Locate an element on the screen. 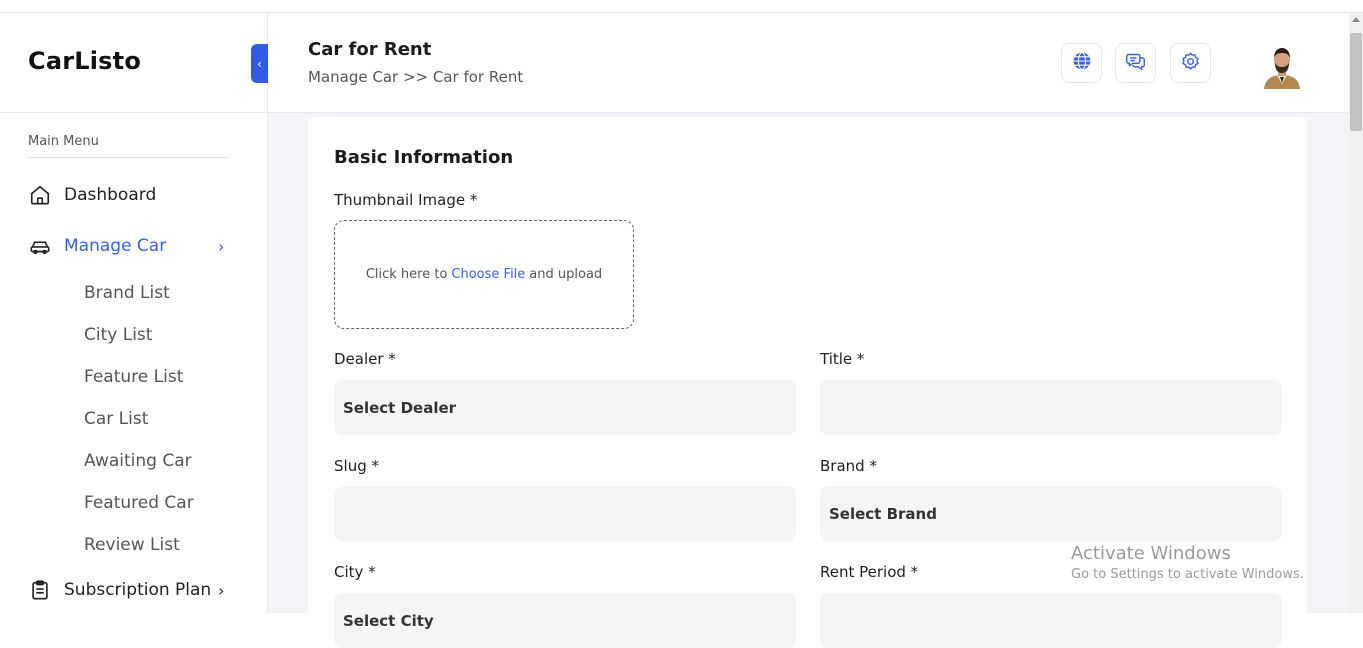  settings-icon is located at coordinates (1190, 63).